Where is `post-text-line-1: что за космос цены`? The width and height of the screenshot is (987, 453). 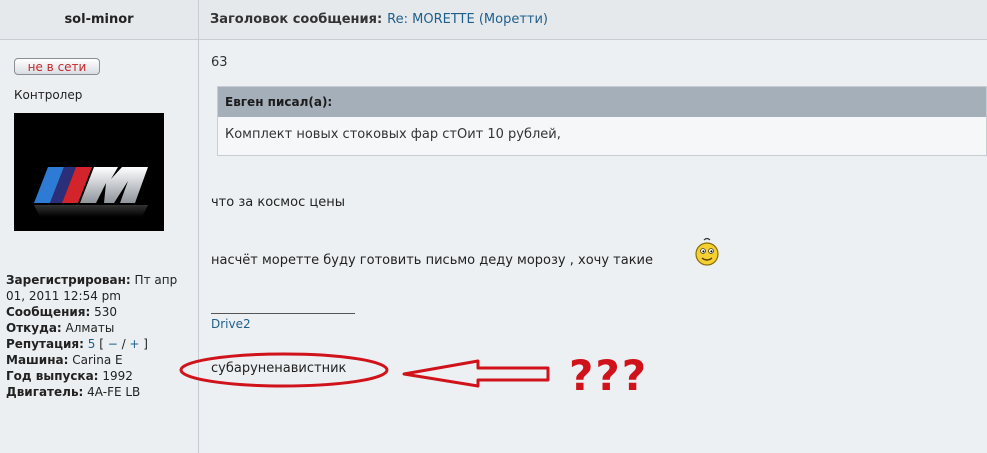 post-text-line-1: что за космос цены is located at coordinates (278, 202).